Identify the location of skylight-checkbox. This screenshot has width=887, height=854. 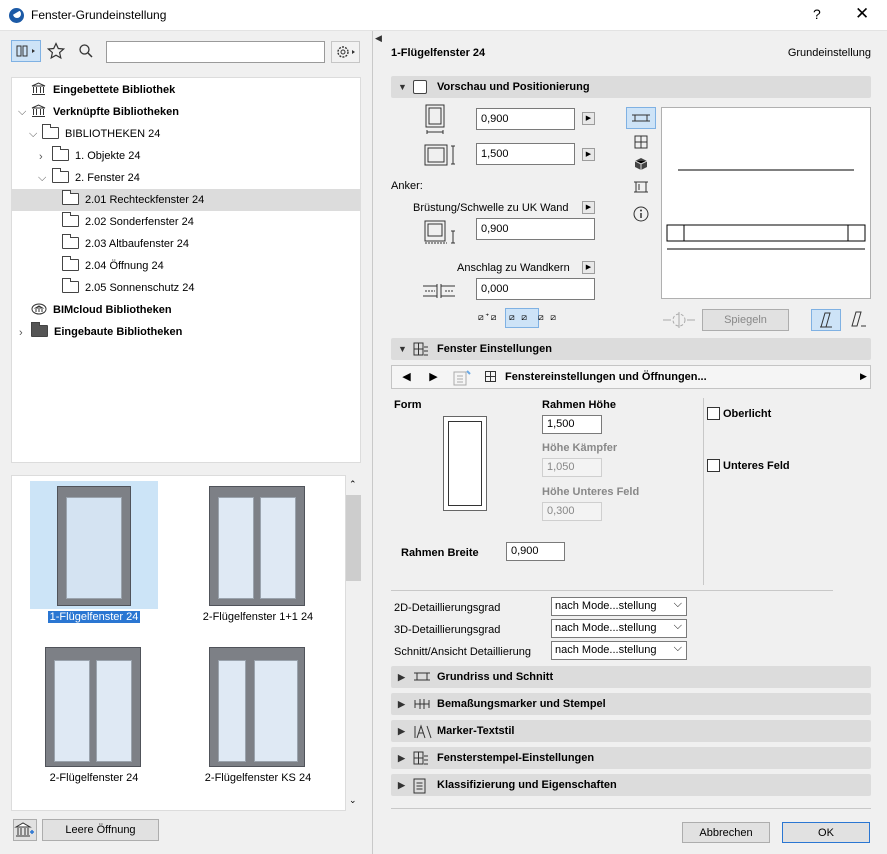
(713, 413).